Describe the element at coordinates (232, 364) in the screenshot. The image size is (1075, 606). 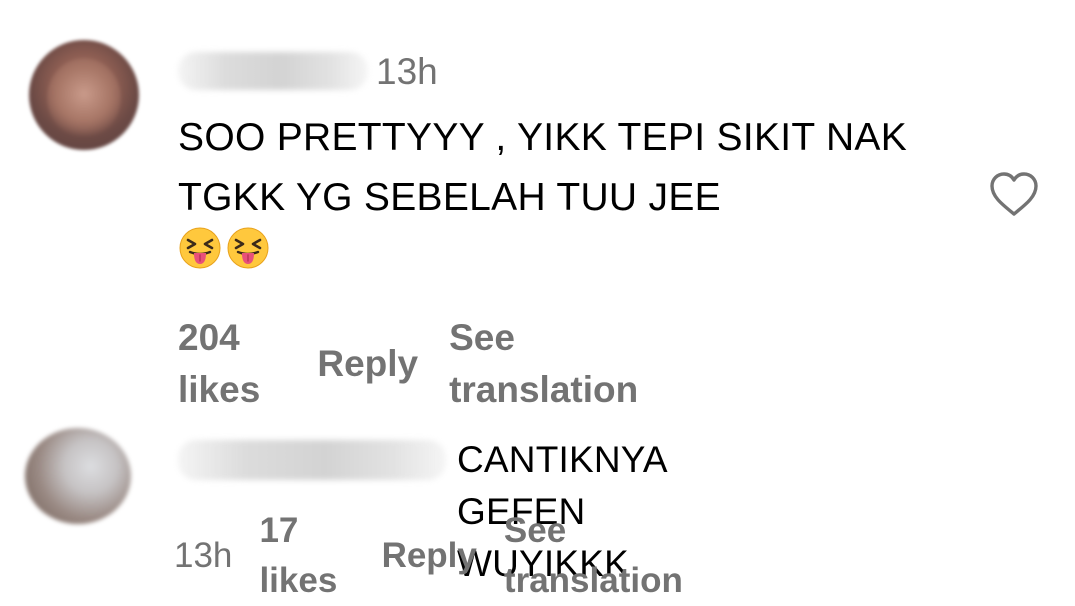
I see `likes-count: 204 likes` at that location.